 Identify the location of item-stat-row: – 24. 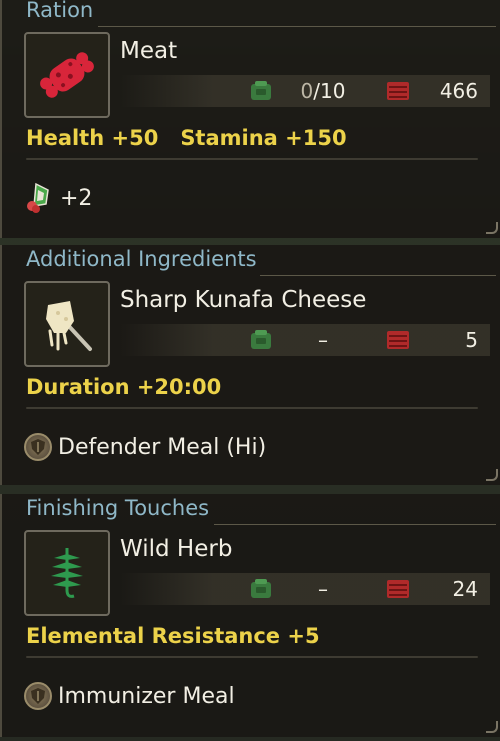
(305, 589).